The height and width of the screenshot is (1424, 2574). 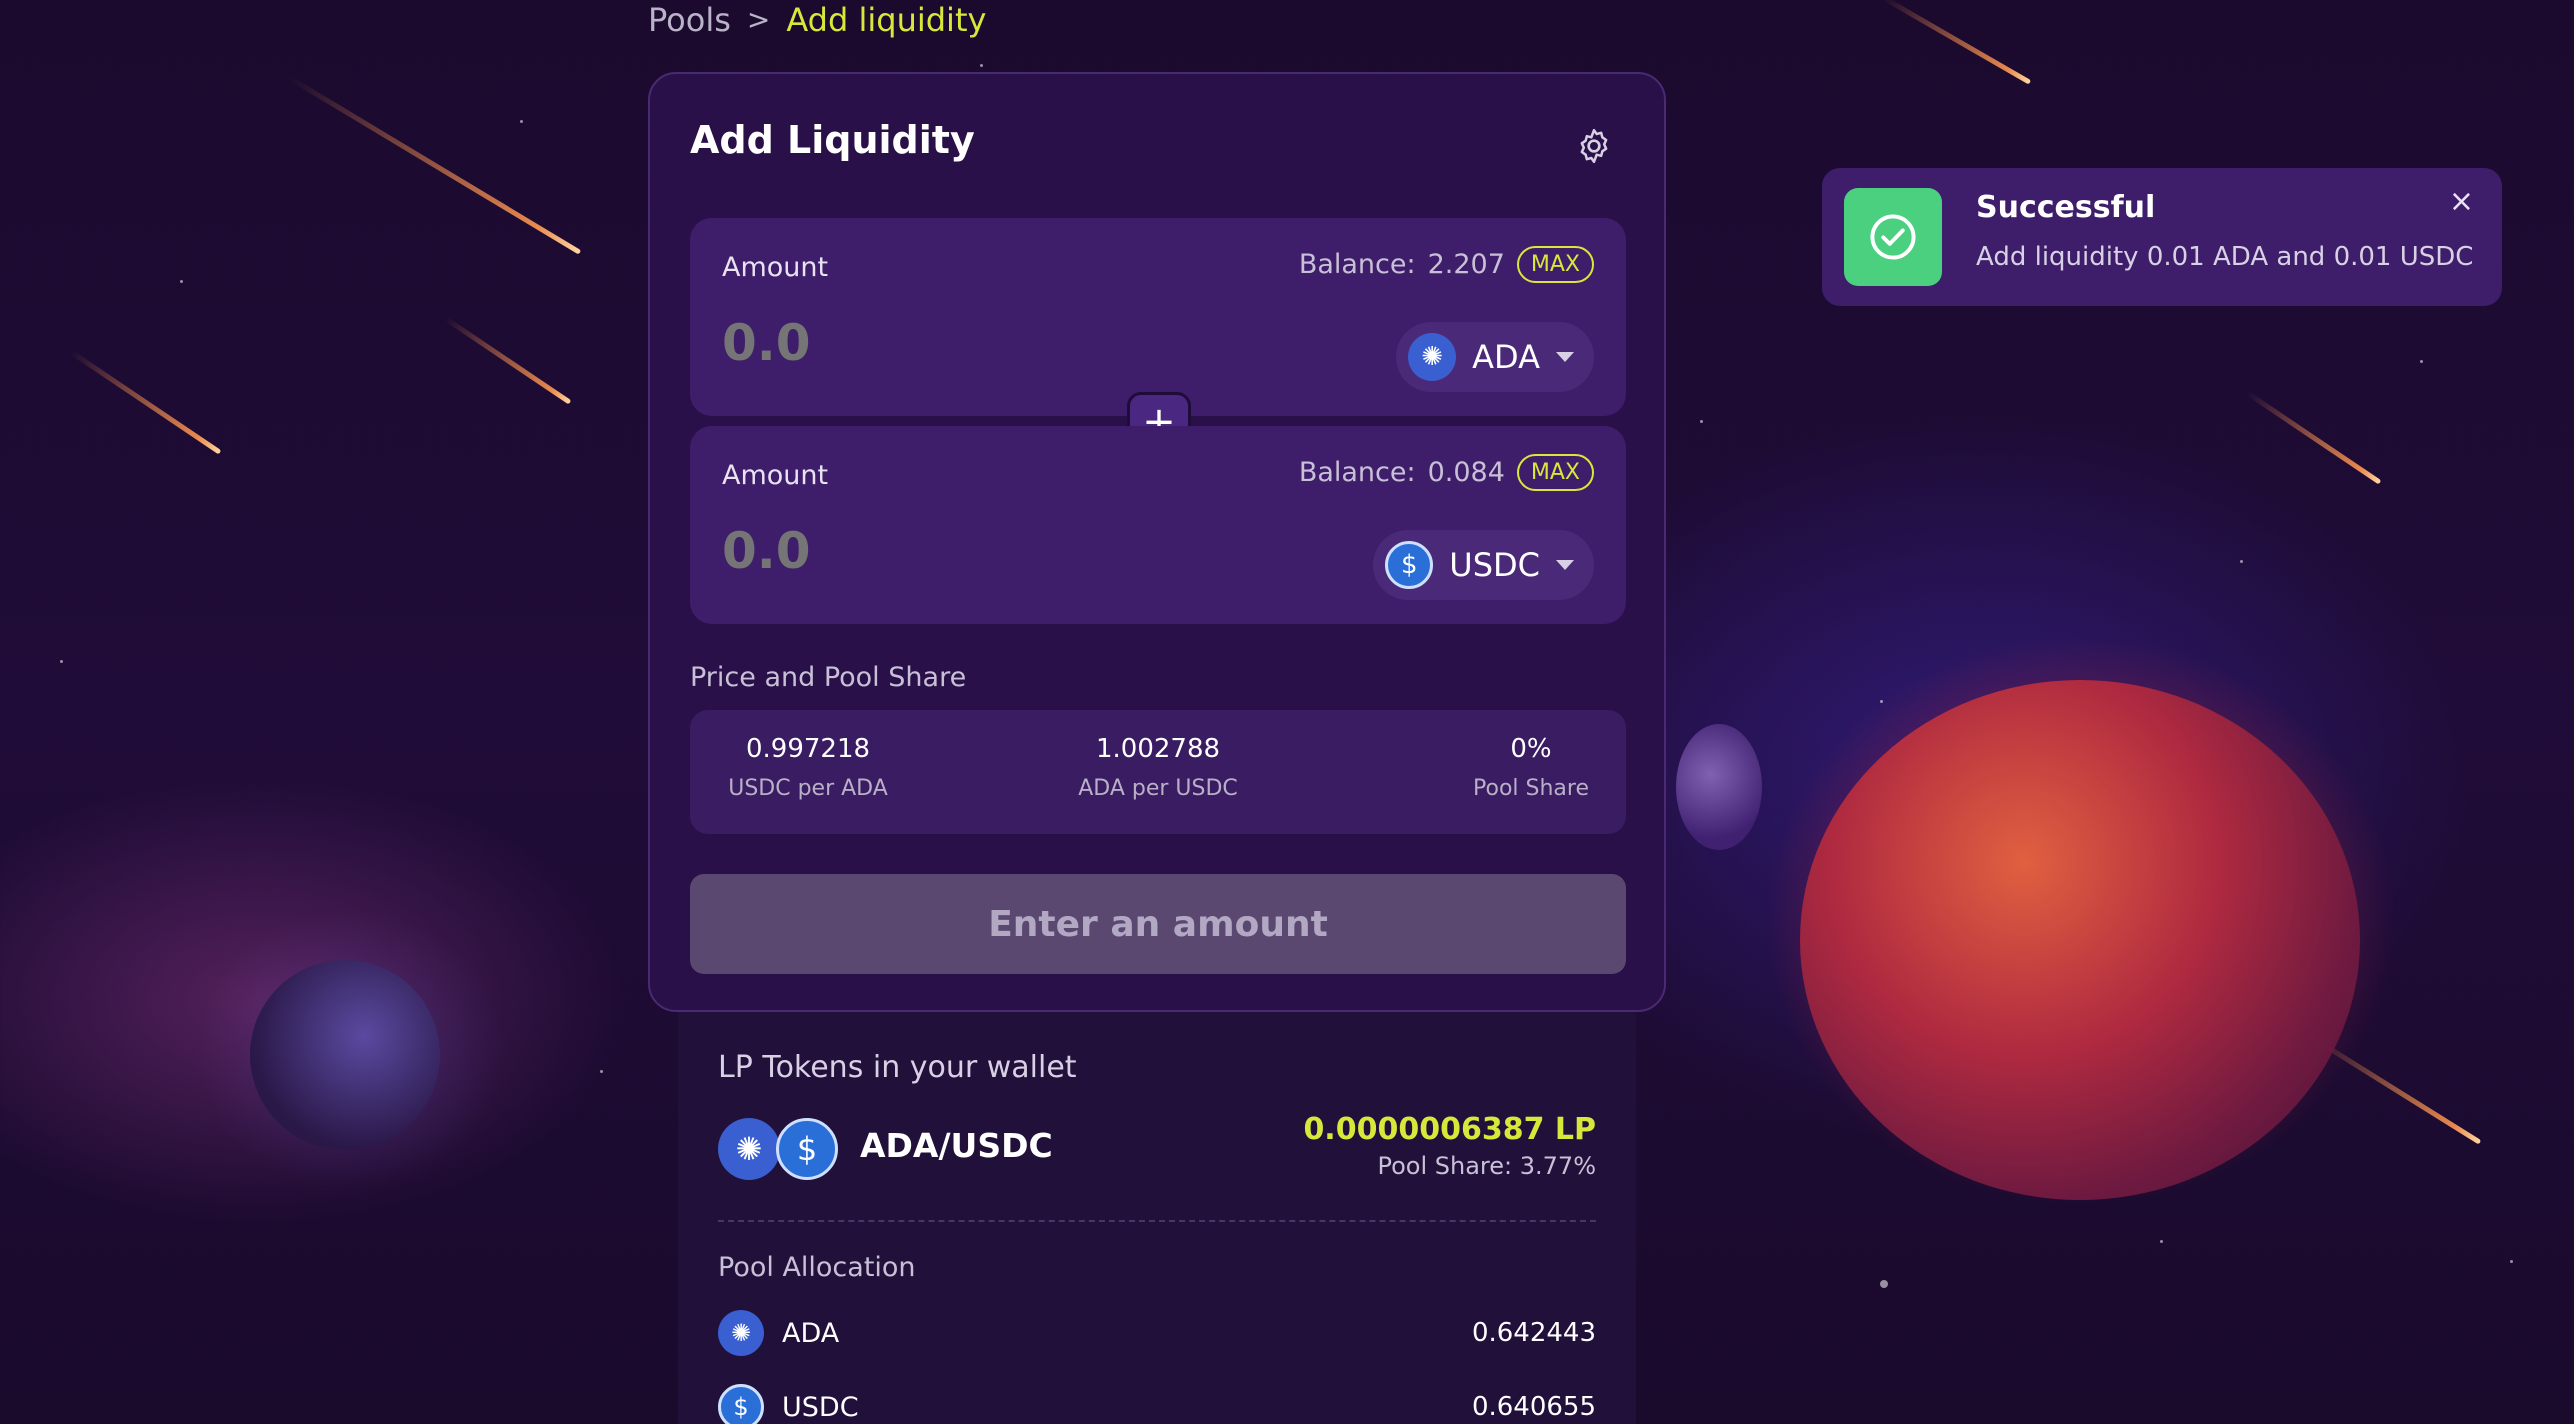 I want to click on allocation-value: 0.640655, so click(x=1533, y=1407).